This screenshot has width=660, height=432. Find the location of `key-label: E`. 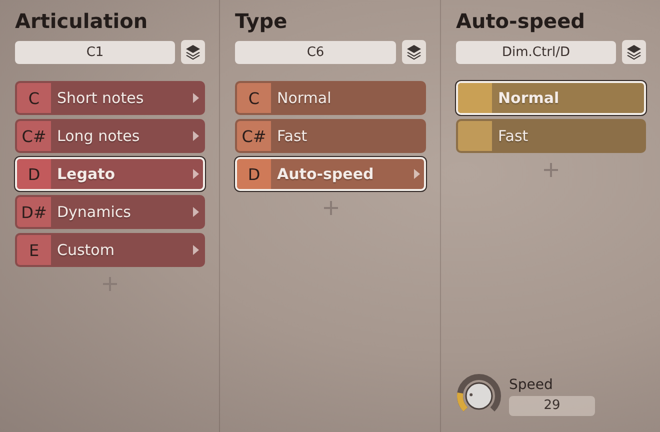

key-label: E is located at coordinates (34, 250).